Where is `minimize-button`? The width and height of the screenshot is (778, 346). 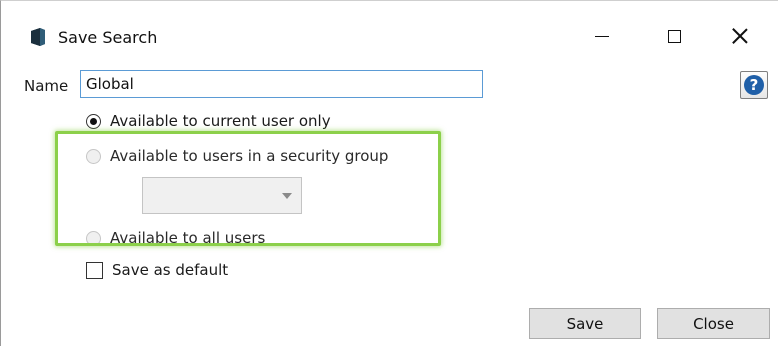
minimize-button is located at coordinates (602, 36).